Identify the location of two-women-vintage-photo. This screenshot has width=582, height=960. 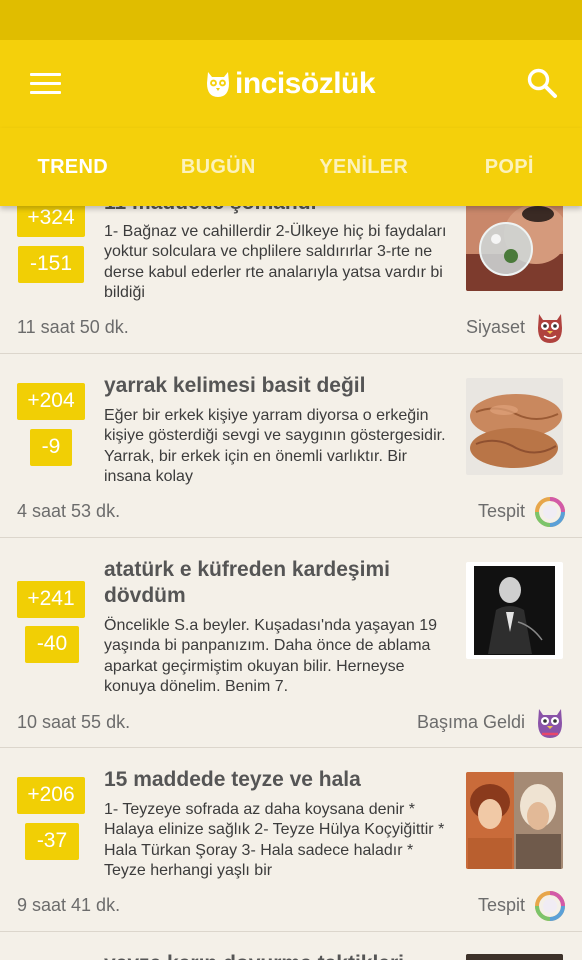
(514, 820).